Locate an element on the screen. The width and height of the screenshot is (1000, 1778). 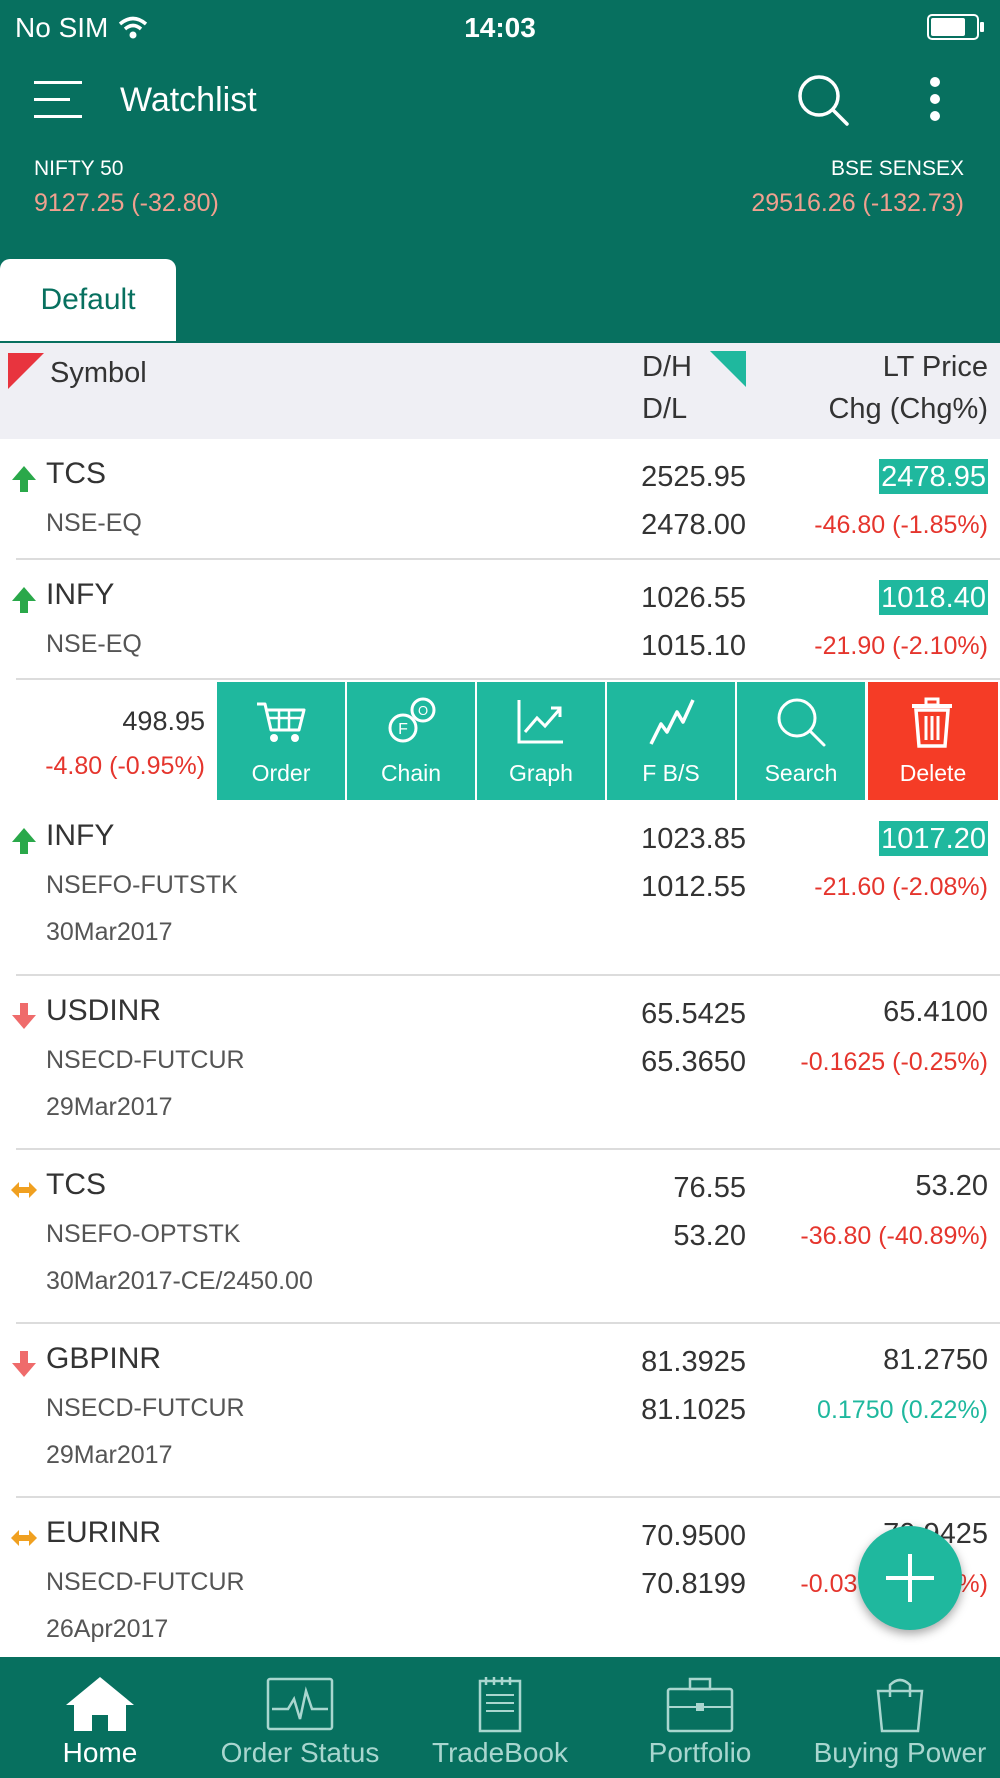
chain-button: F O Chain is located at coordinates (411, 741).